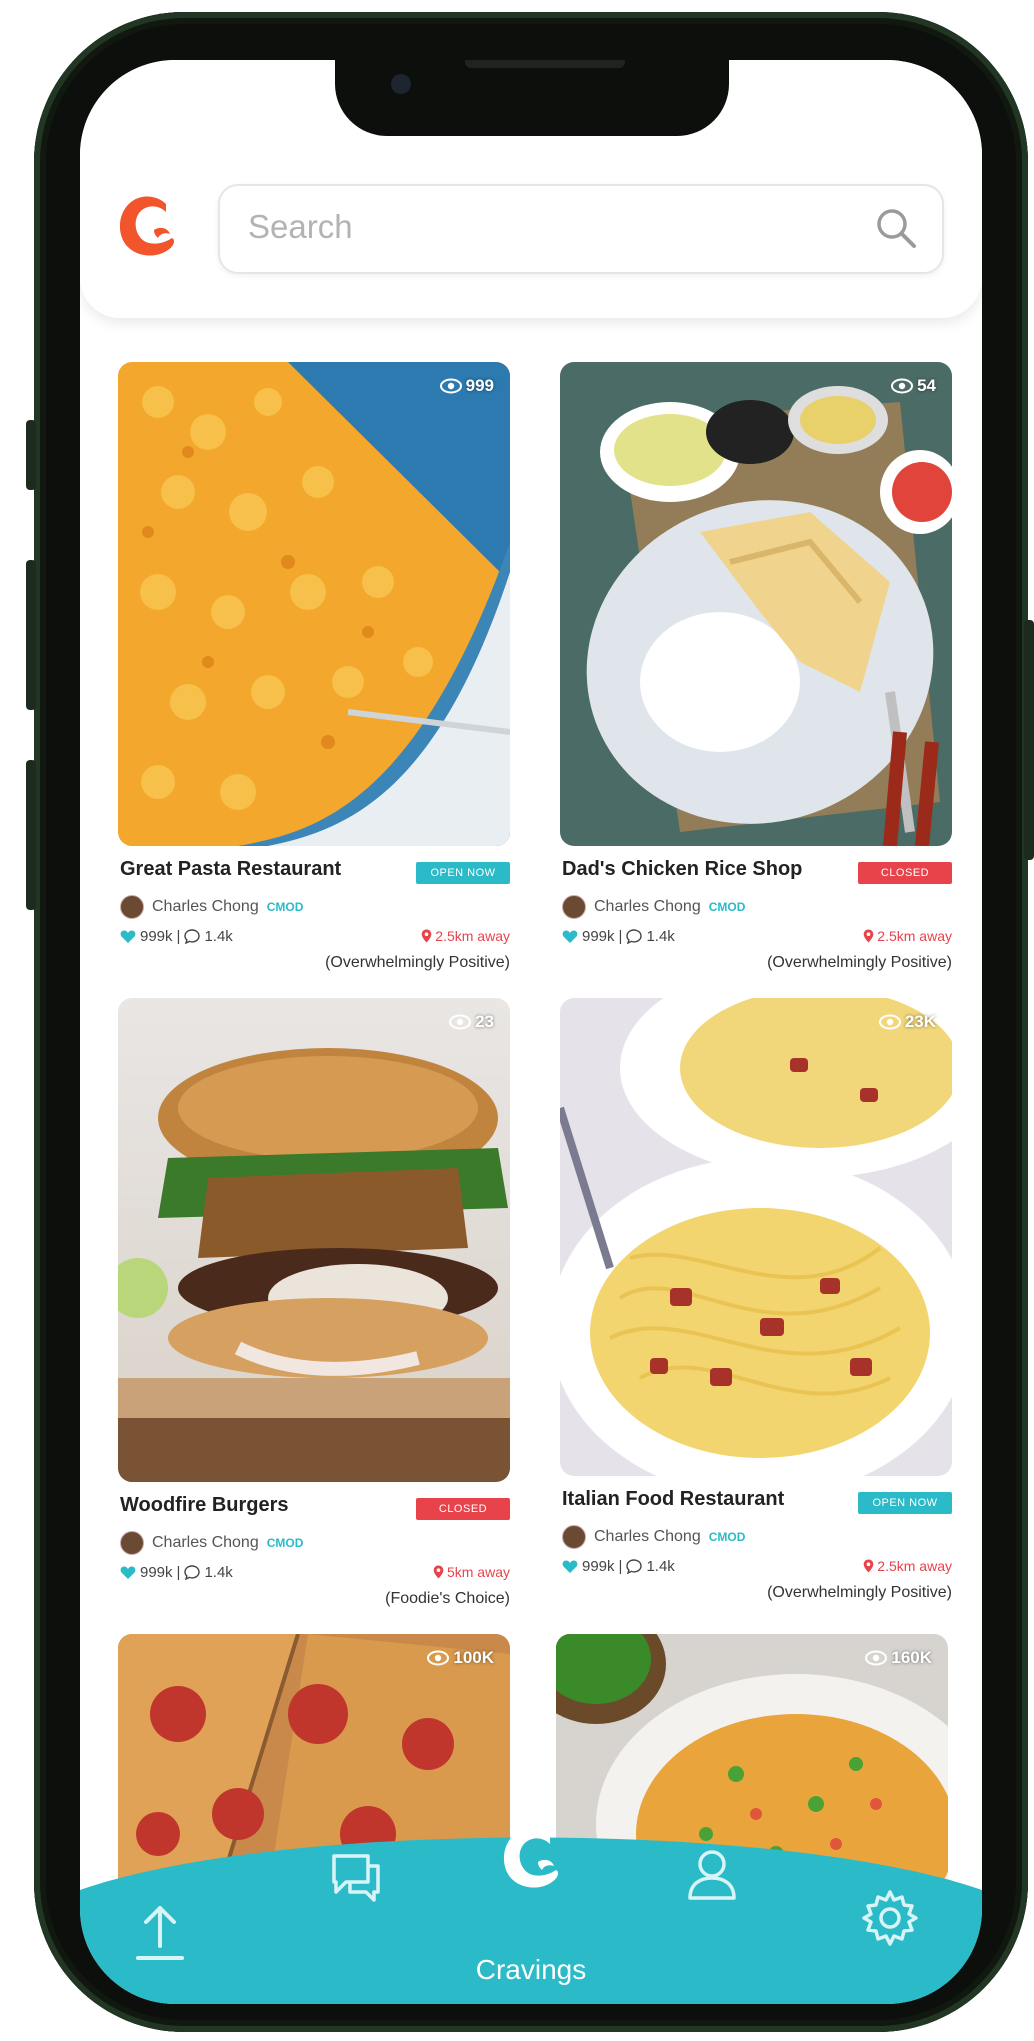 This screenshot has height=2041, width=1034. Describe the element at coordinates (466, 386) in the screenshot. I see `view-count: 999` at that location.